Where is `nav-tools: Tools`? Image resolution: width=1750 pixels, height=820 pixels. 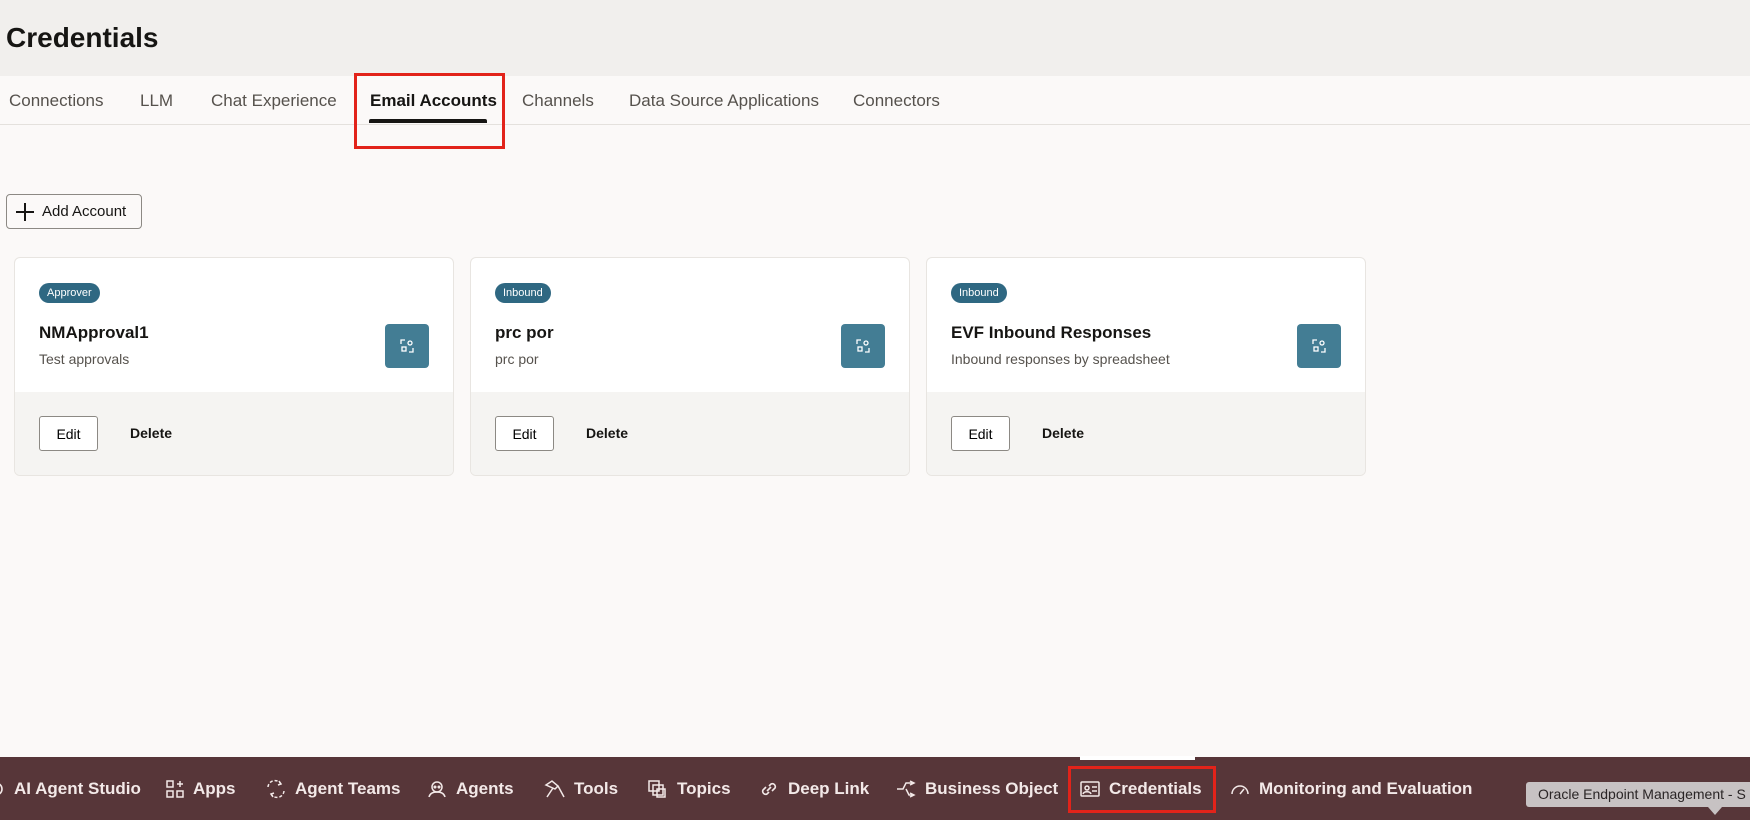
nav-tools: Tools is located at coordinates (581, 788).